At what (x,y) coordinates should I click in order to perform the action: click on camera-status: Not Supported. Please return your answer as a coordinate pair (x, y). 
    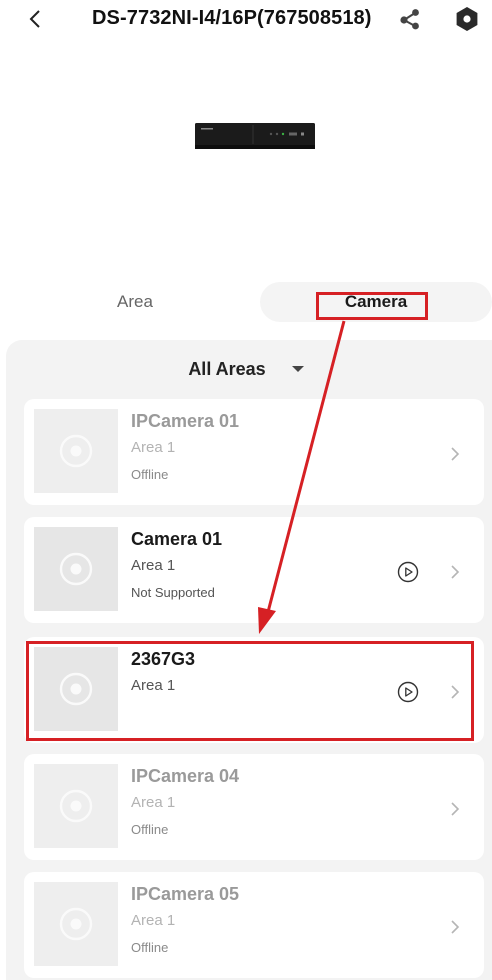
    Looking at the image, I should click on (173, 592).